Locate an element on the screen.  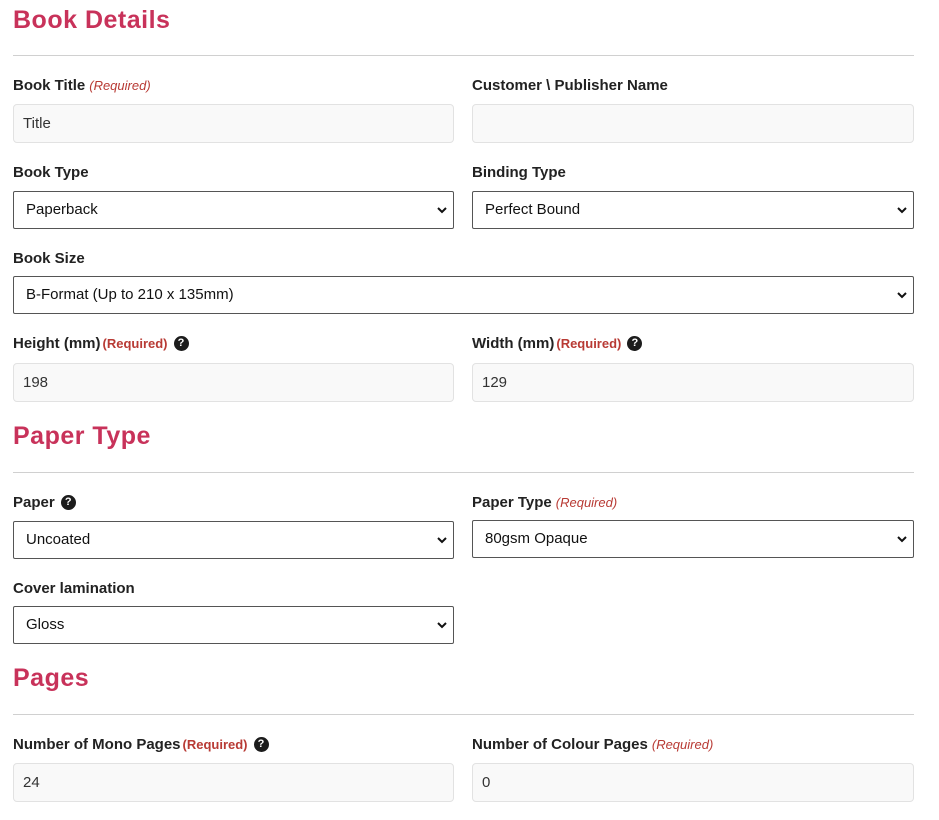
binding-type-value: Perfect Bound is located at coordinates (533, 209).